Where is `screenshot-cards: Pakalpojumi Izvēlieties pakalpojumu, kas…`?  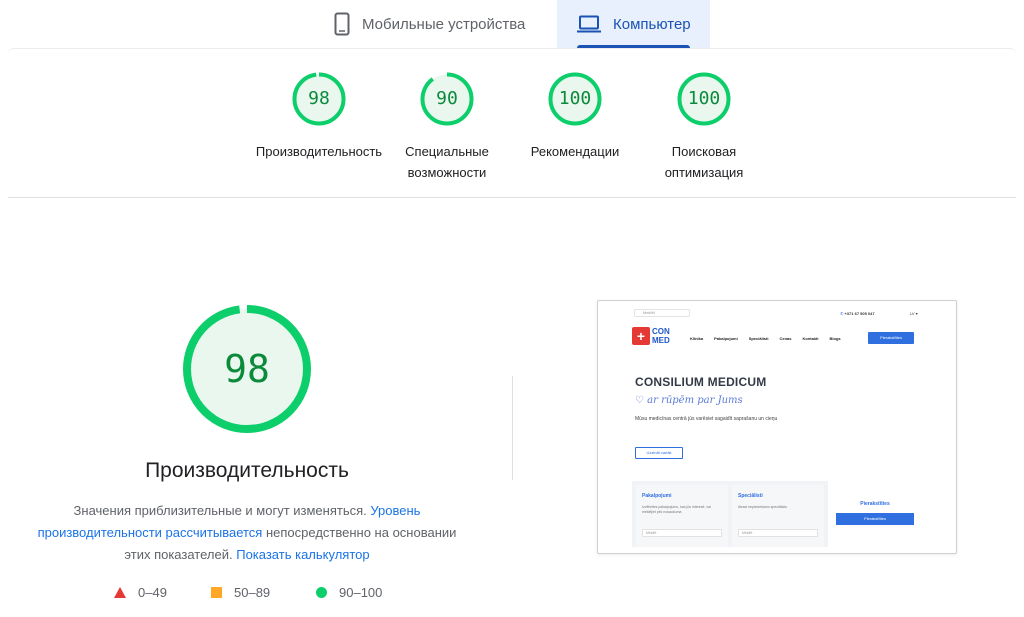 screenshot-cards: Pakalpojumi Izvēlieties pakalpojumu, kas… is located at coordinates (777, 514).